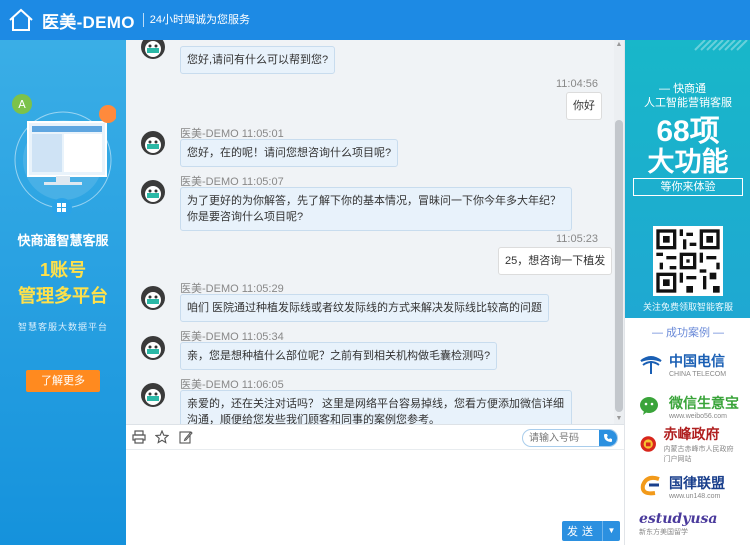  I want to click on case-logo-un148: 国律联盟 www.un148.com, so click(689, 486).